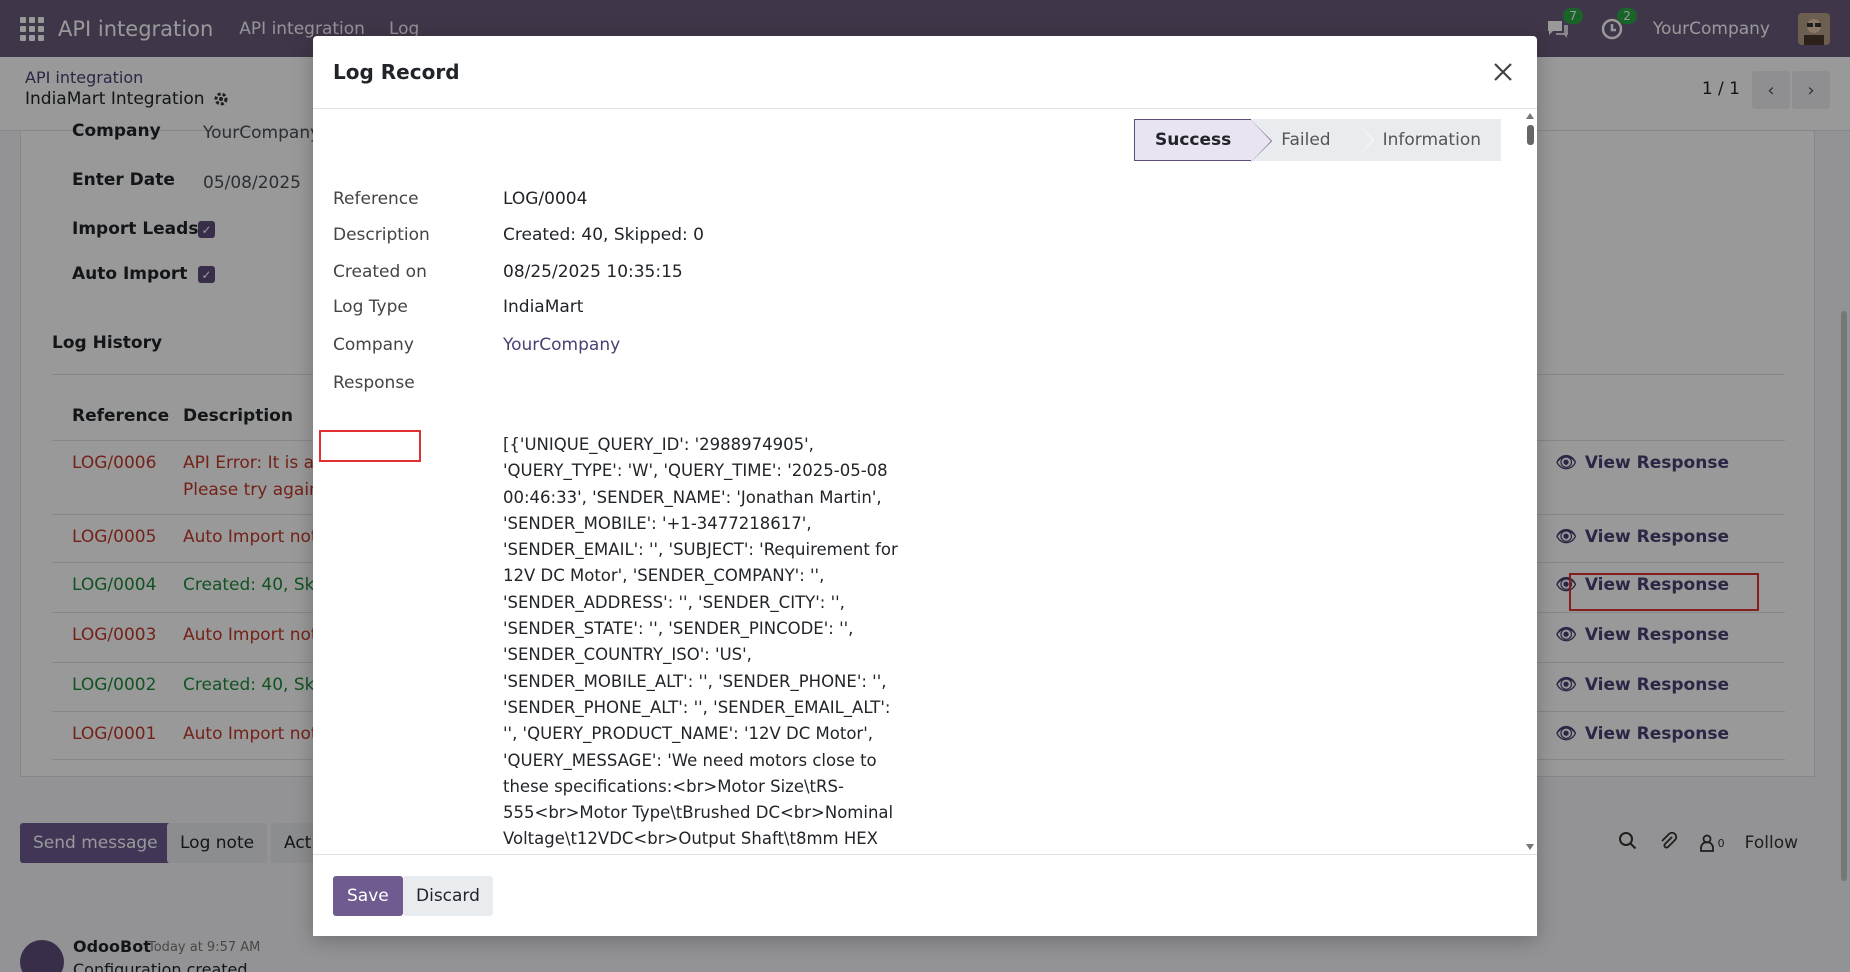 The height and width of the screenshot is (972, 1850). What do you see at coordinates (376, 199) in the screenshot?
I see `reference-label: Reference` at bounding box center [376, 199].